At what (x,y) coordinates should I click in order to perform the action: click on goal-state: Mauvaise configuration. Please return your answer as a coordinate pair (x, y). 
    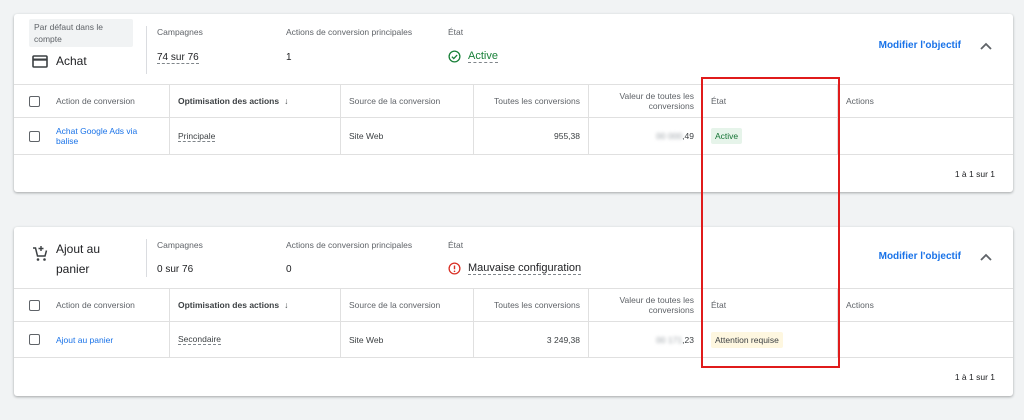
    Looking at the image, I should click on (515, 268).